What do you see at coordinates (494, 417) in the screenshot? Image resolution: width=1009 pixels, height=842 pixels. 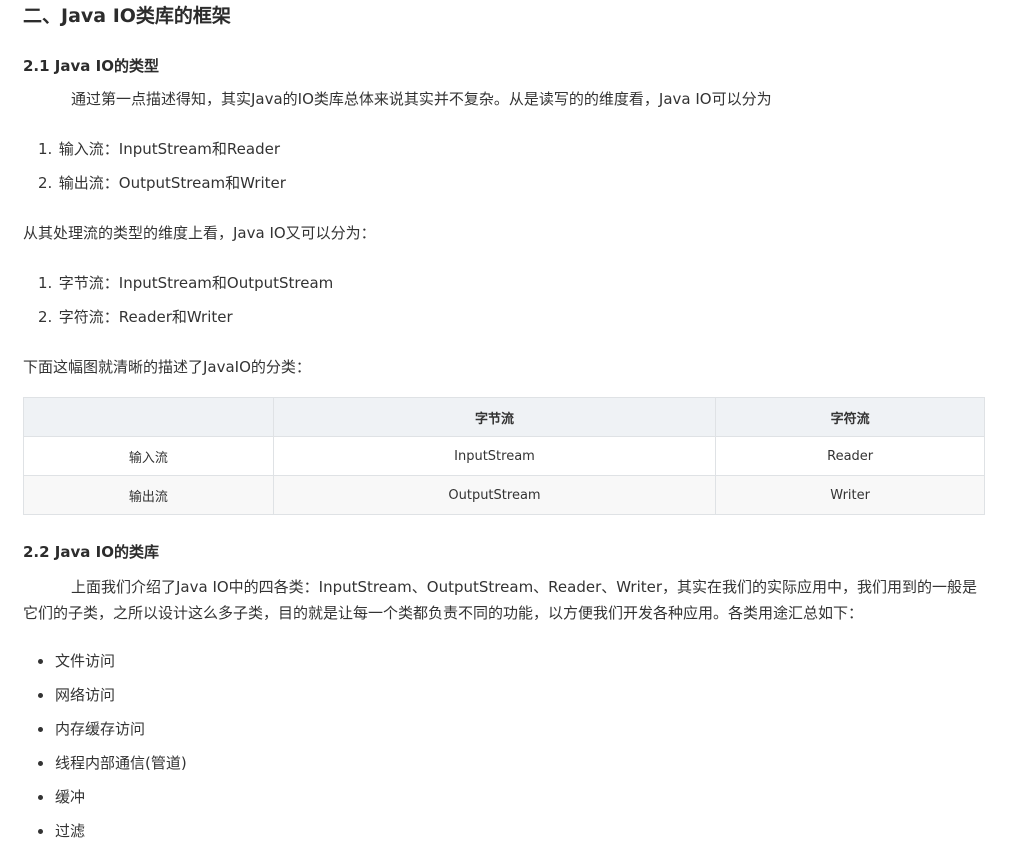 I see `table-header-cell: 字节流` at bounding box center [494, 417].